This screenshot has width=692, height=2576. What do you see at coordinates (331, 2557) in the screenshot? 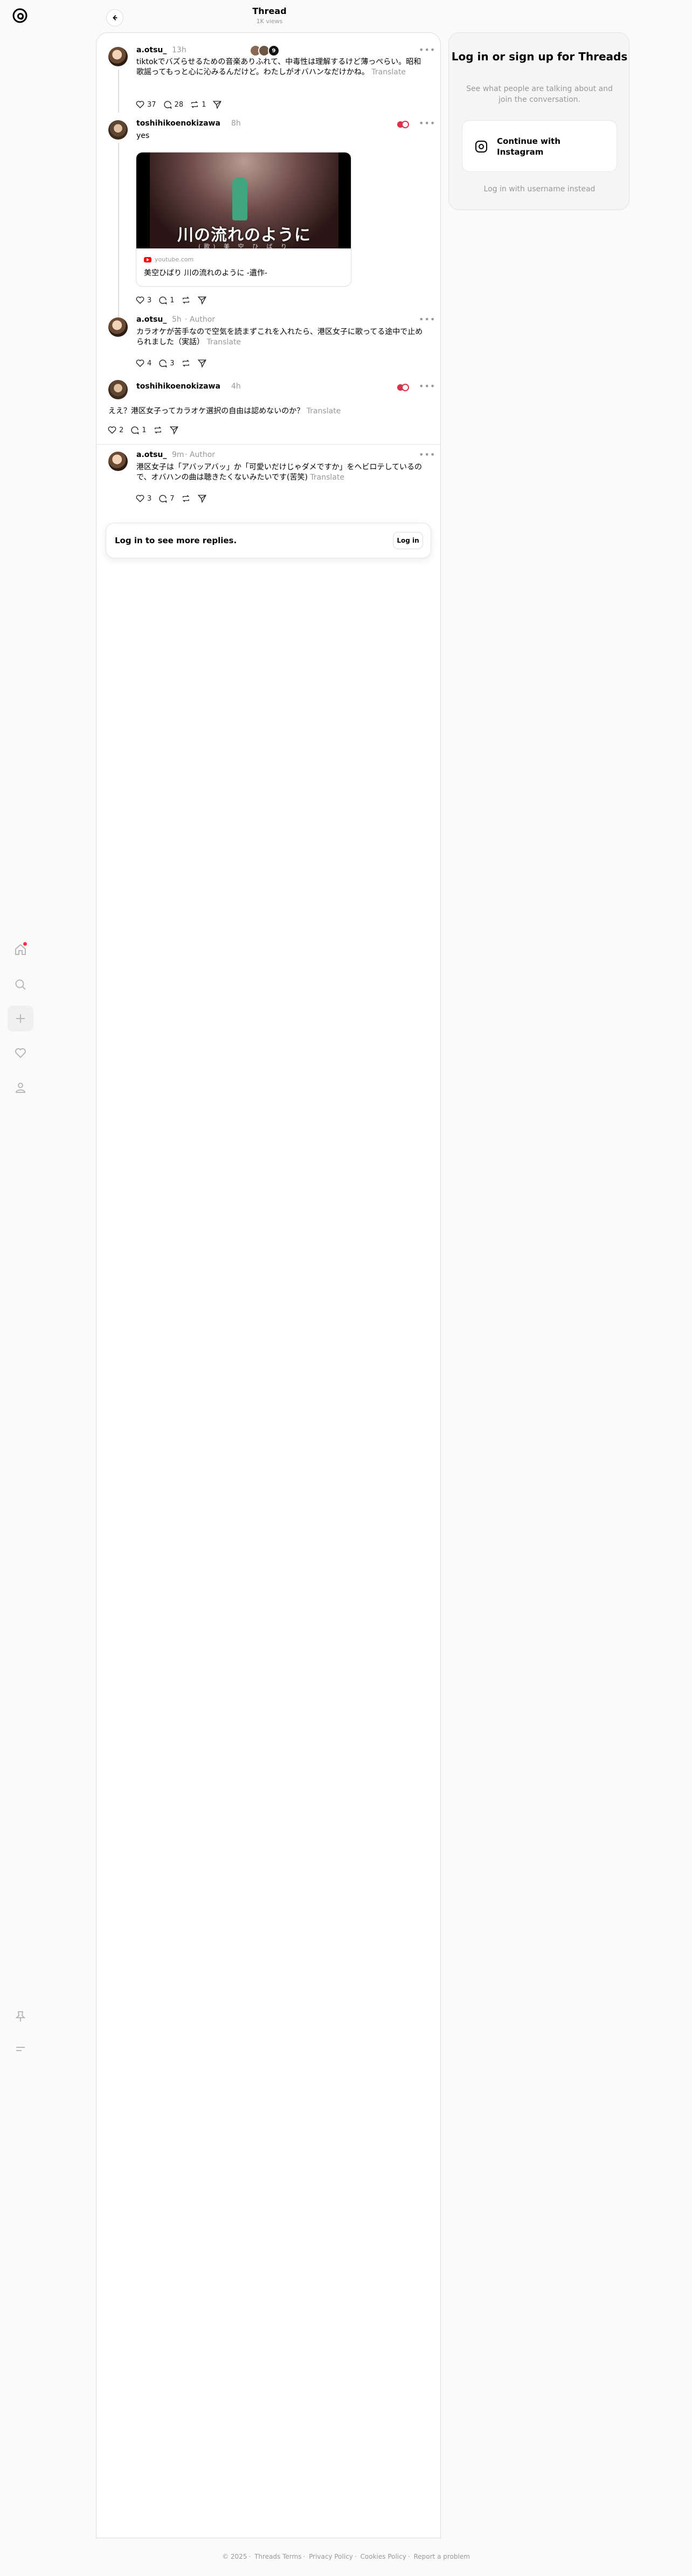
I see `footer-privacy-link: Privacy Policy` at bounding box center [331, 2557].